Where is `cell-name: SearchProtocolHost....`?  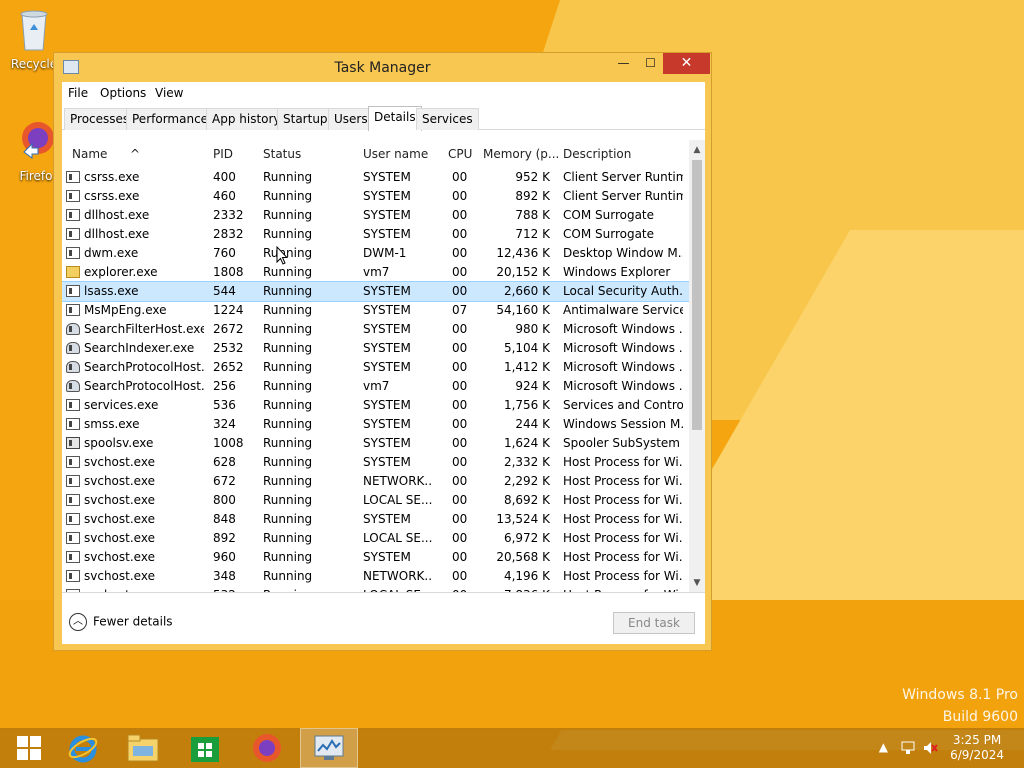 cell-name: SearchProtocolHost.... is located at coordinates (144, 367).